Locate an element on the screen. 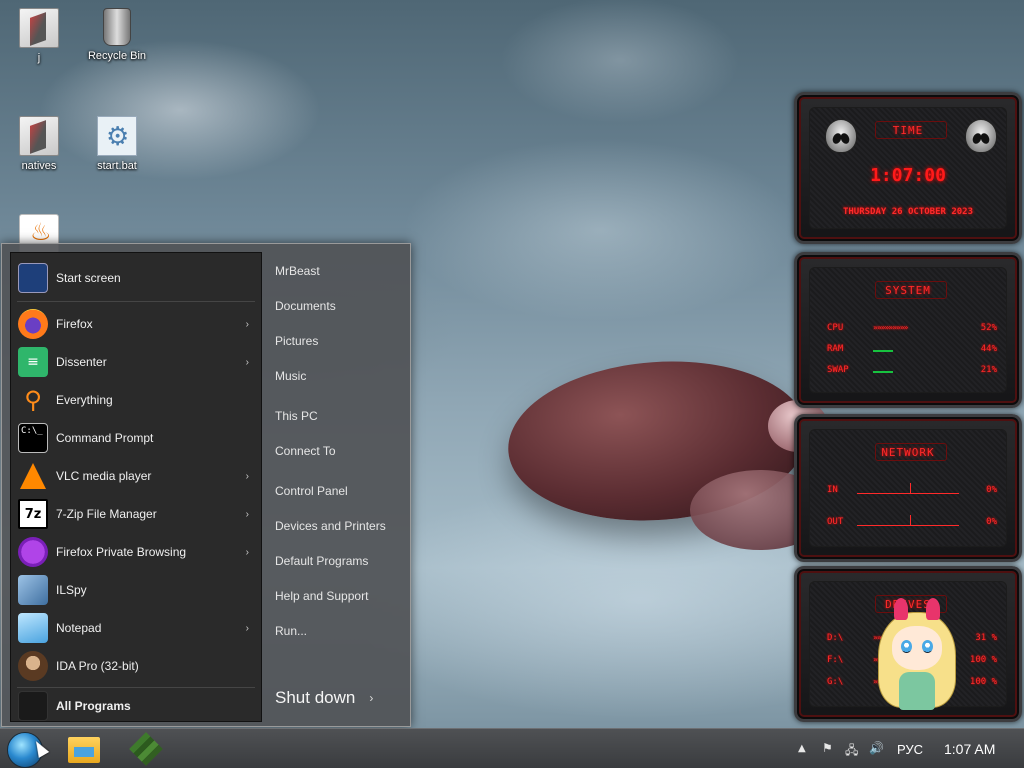 Image resolution: width=1024 pixels, height=768 pixels. start-item-label: Everything is located at coordinates (84, 400).